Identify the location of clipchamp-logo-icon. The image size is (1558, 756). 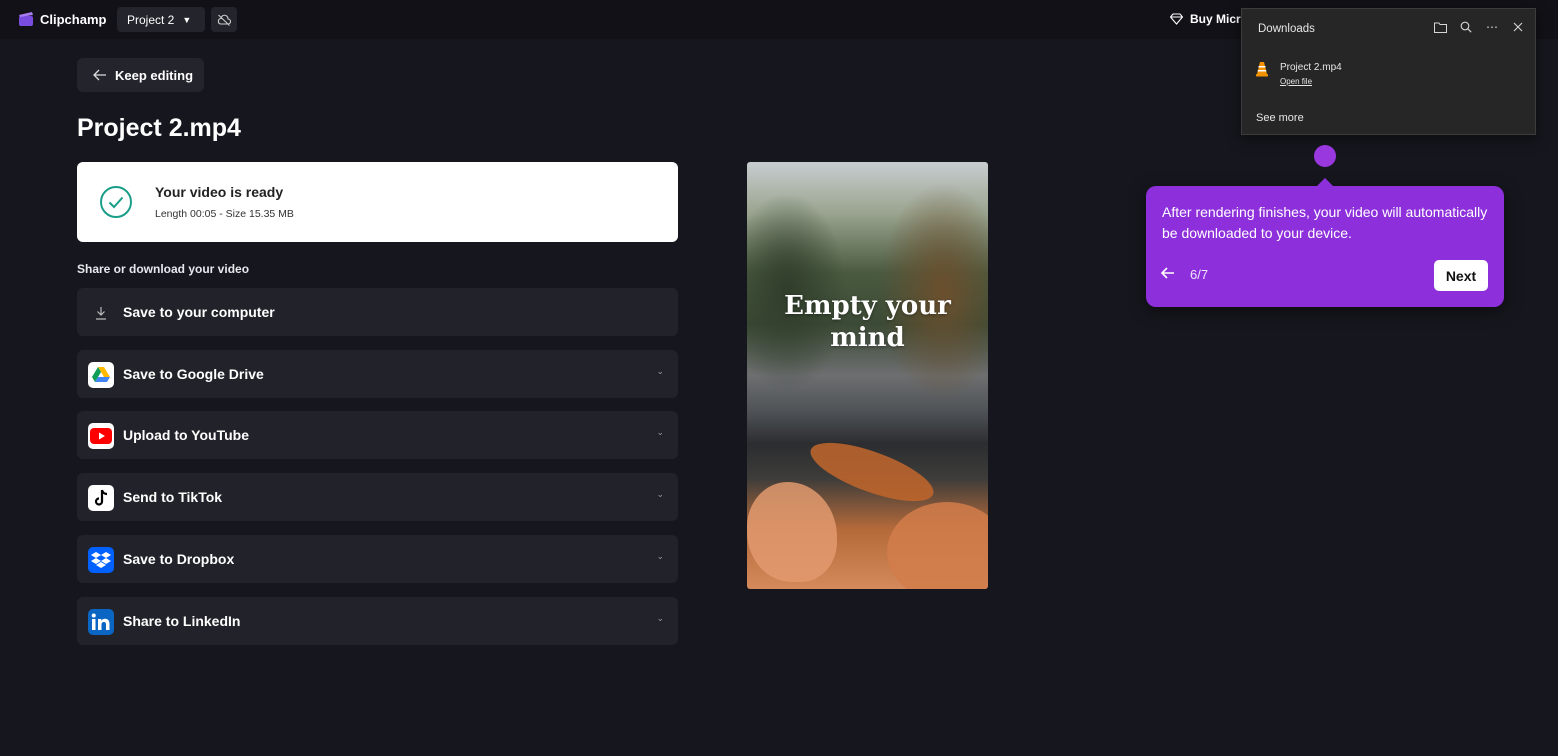
(26, 19).